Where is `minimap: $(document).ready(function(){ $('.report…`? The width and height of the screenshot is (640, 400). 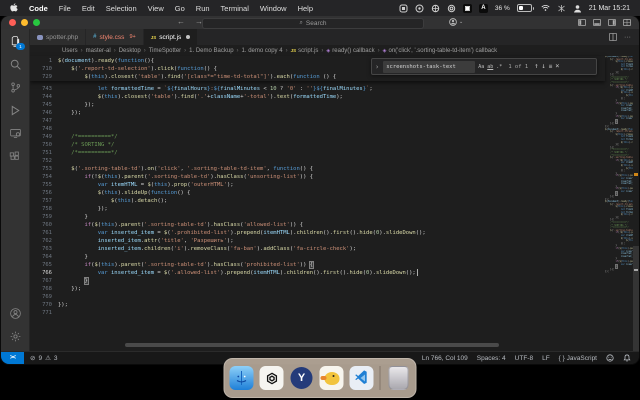 minimap: $(document).ready(function(){ $('.report… is located at coordinates (619, 204).